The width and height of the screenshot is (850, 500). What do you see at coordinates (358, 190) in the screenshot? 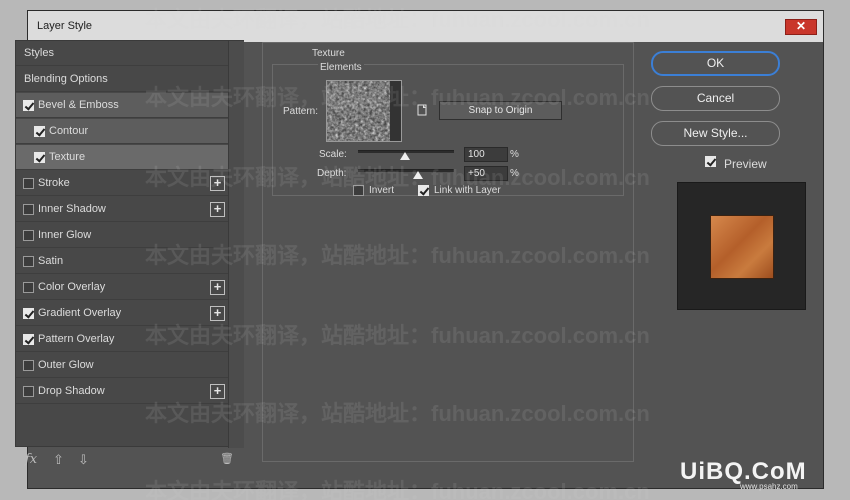
I see `invert-checkbox` at bounding box center [358, 190].